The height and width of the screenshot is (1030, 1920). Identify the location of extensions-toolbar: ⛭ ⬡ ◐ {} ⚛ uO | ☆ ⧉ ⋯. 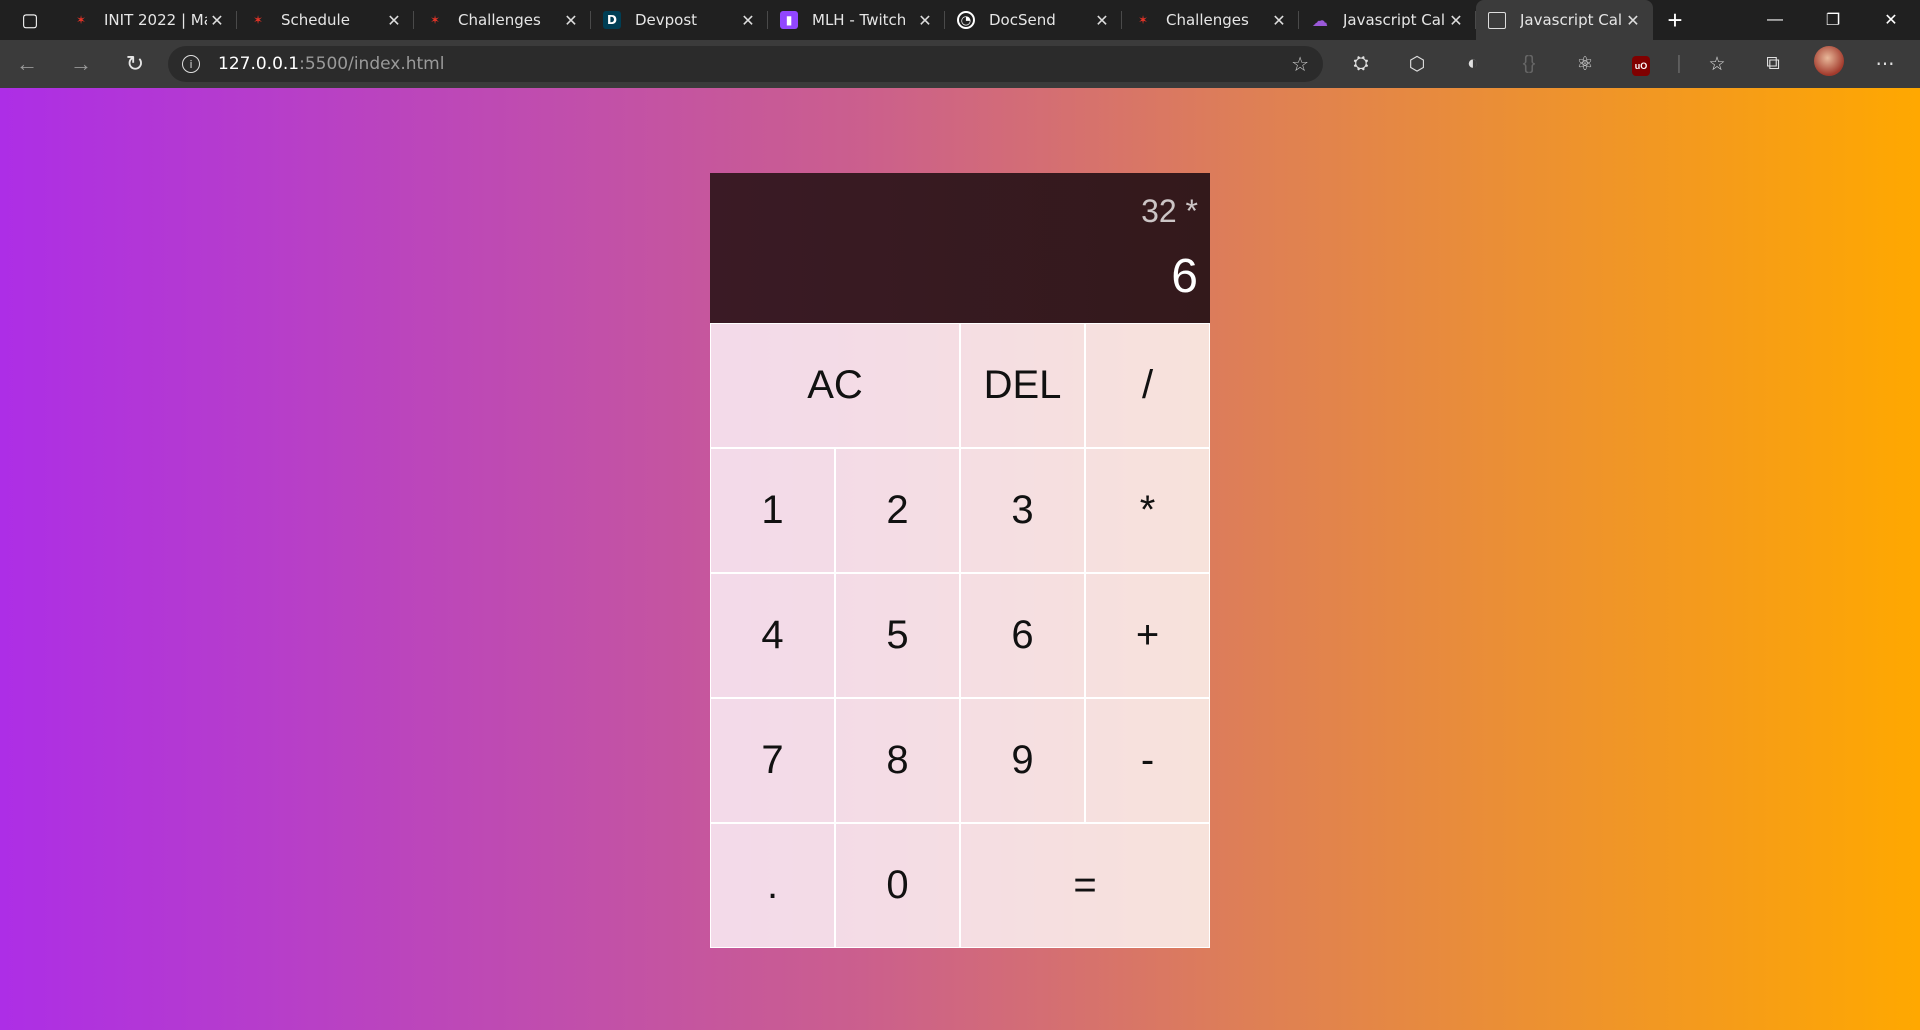
(1623, 64).